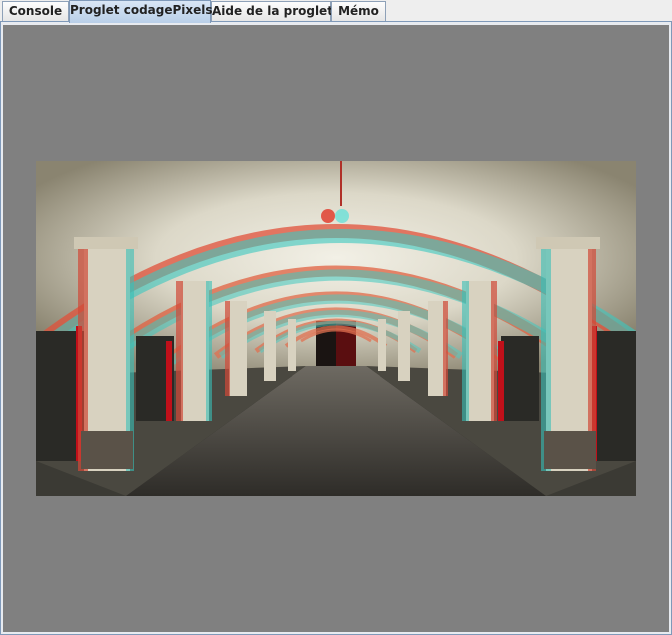 The height and width of the screenshot is (635, 672). What do you see at coordinates (35, 11) in the screenshot?
I see `tab-console: Console` at bounding box center [35, 11].